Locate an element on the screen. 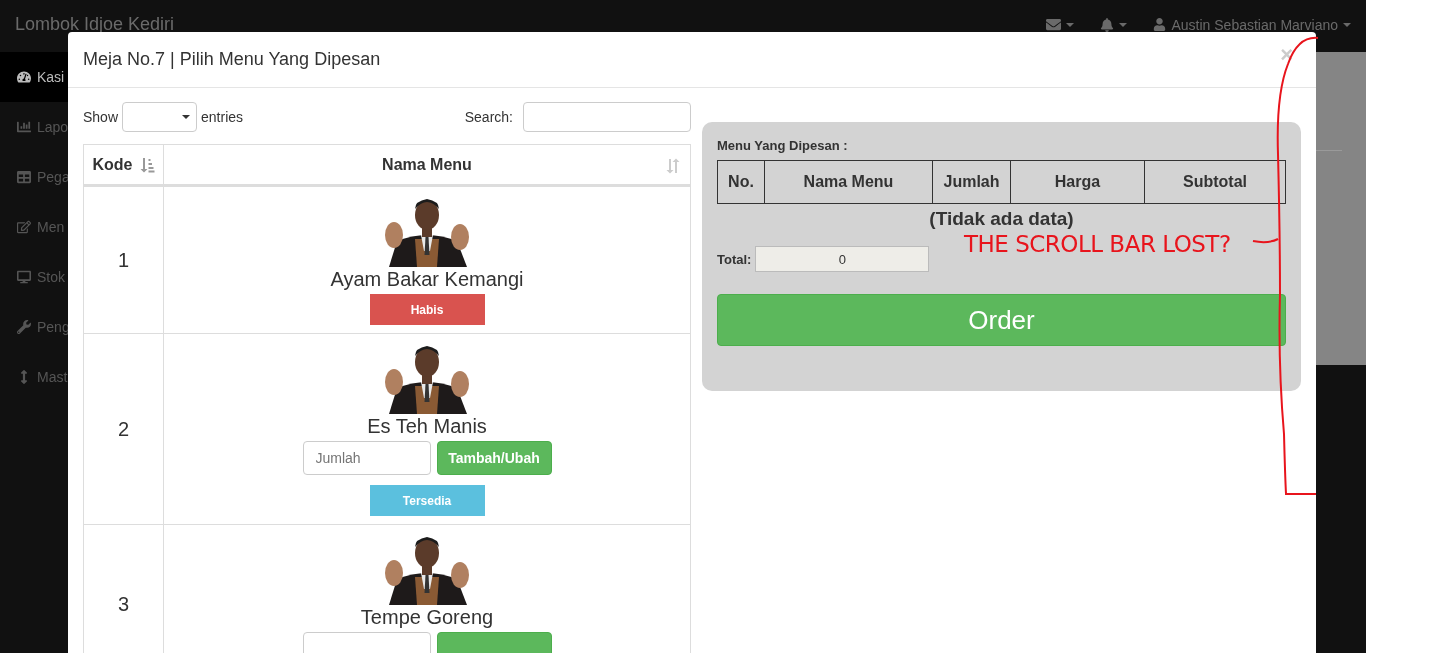 The width and height of the screenshot is (1429, 653). menu-name: Tempe Goreng is located at coordinates (427, 617).